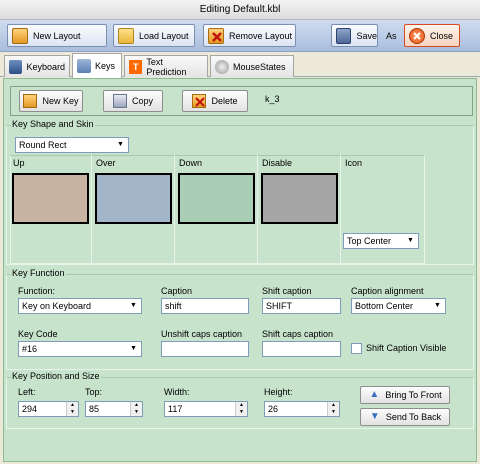  I want to click on remove-layout-button: Remove Layout, so click(249, 35).